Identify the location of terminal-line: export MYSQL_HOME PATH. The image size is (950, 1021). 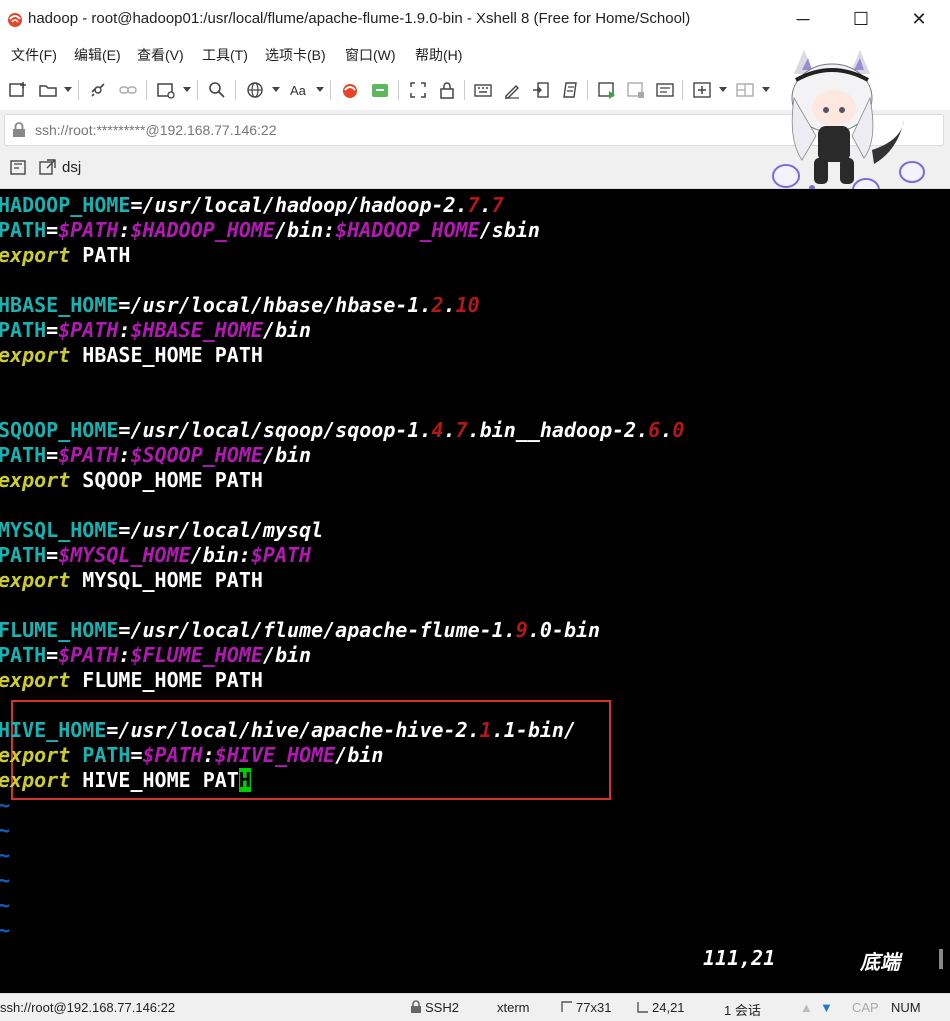
(131, 580).